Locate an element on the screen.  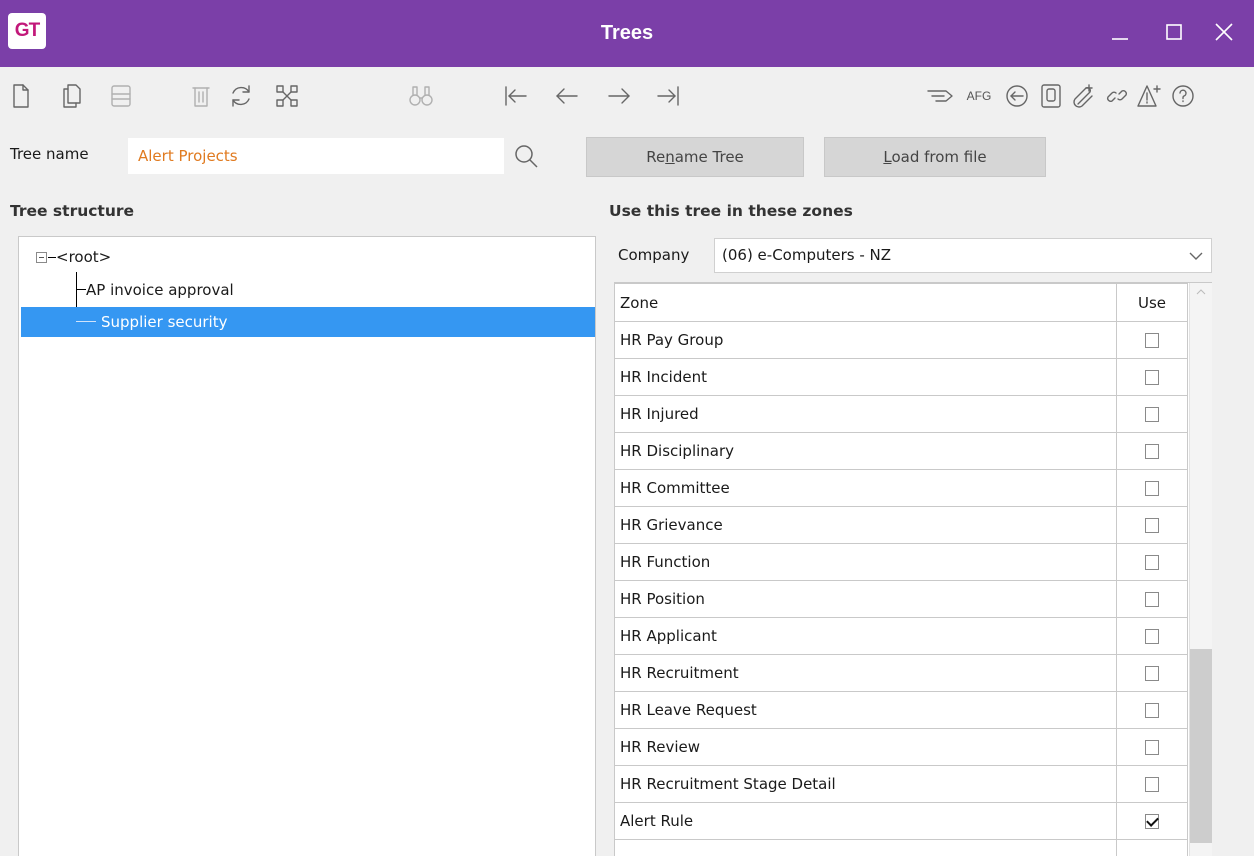
load-from-file-label: Load from file is located at coordinates (935, 157).